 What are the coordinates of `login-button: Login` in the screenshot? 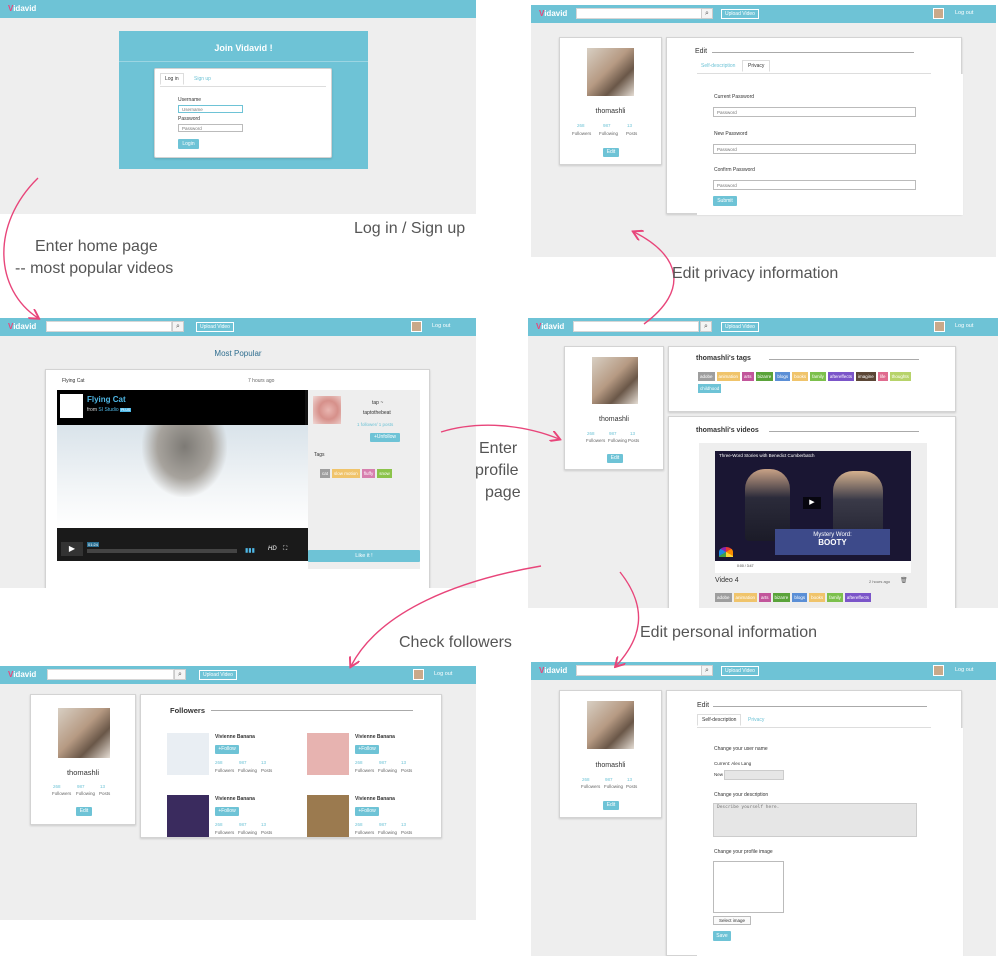 It's located at (188, 144).